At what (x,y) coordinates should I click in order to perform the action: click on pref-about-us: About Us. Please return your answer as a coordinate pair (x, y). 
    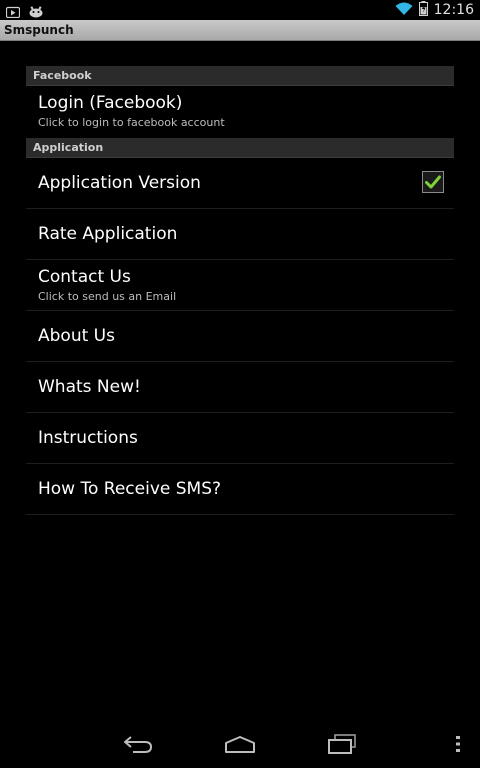
    Looking at the image, I should click on (240, 336).